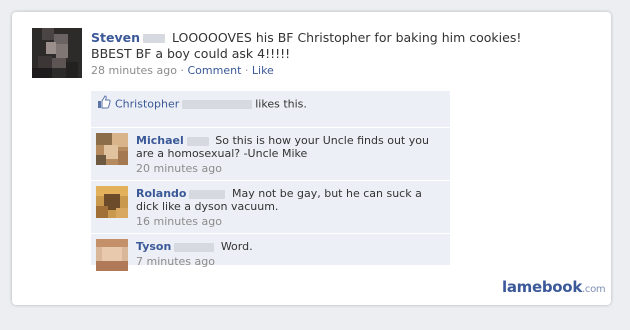  I want to click on comment-link: Comment, so click(214, 70).